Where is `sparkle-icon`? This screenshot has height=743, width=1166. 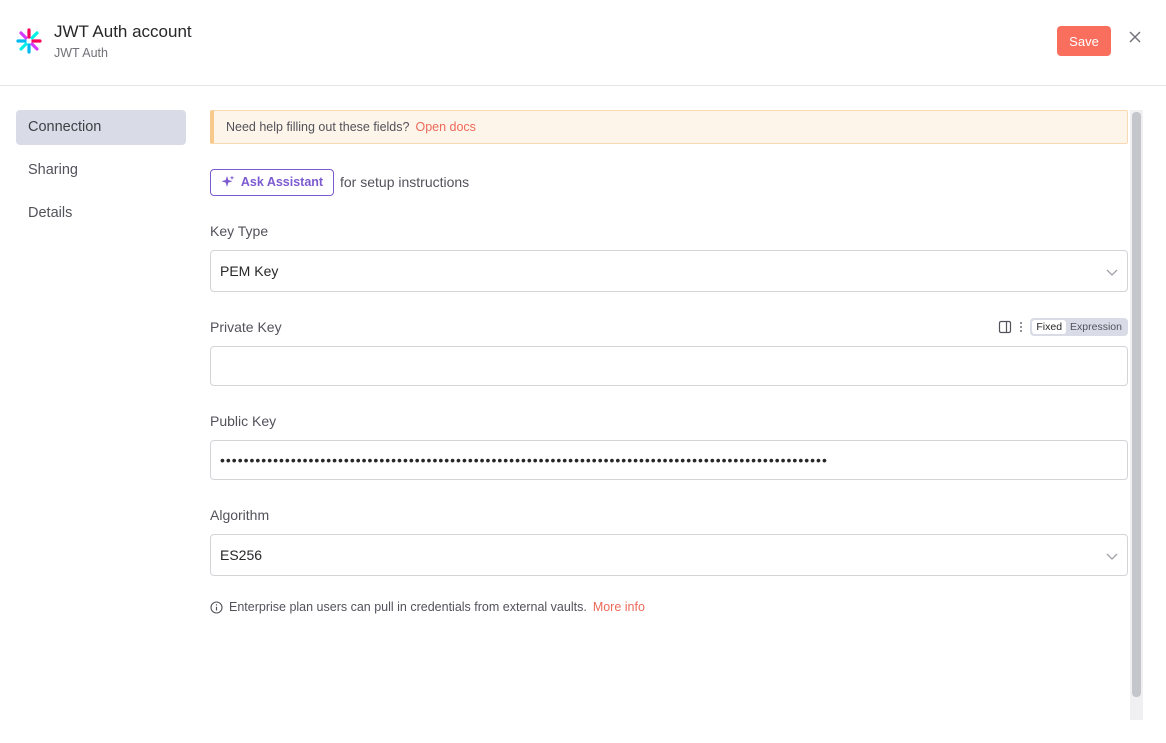
sparkle-icon is located at coordinates (228, 181).